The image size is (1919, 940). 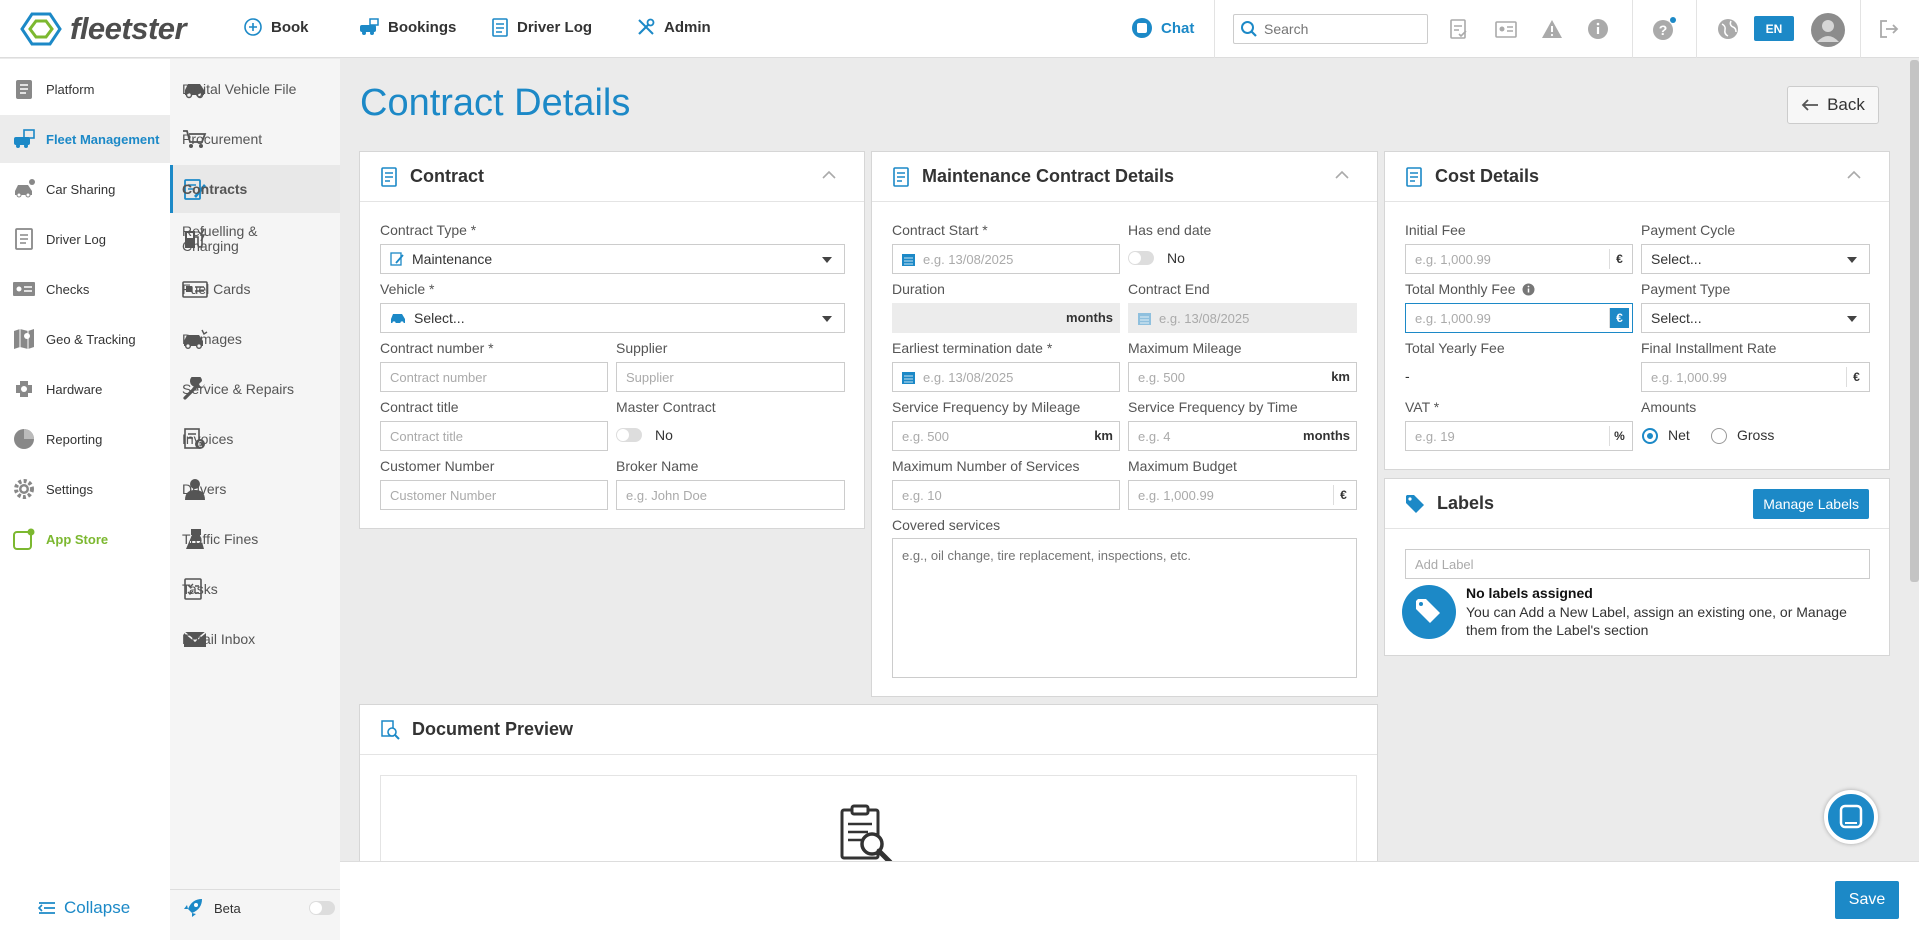 I want to click on subnav-item-digital-vehicle-file: Digital Vehicle File, so click(x=255, y=89).